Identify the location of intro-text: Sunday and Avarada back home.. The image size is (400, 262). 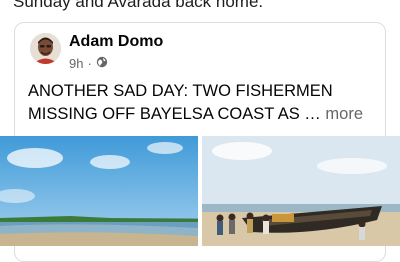
(138, 5).